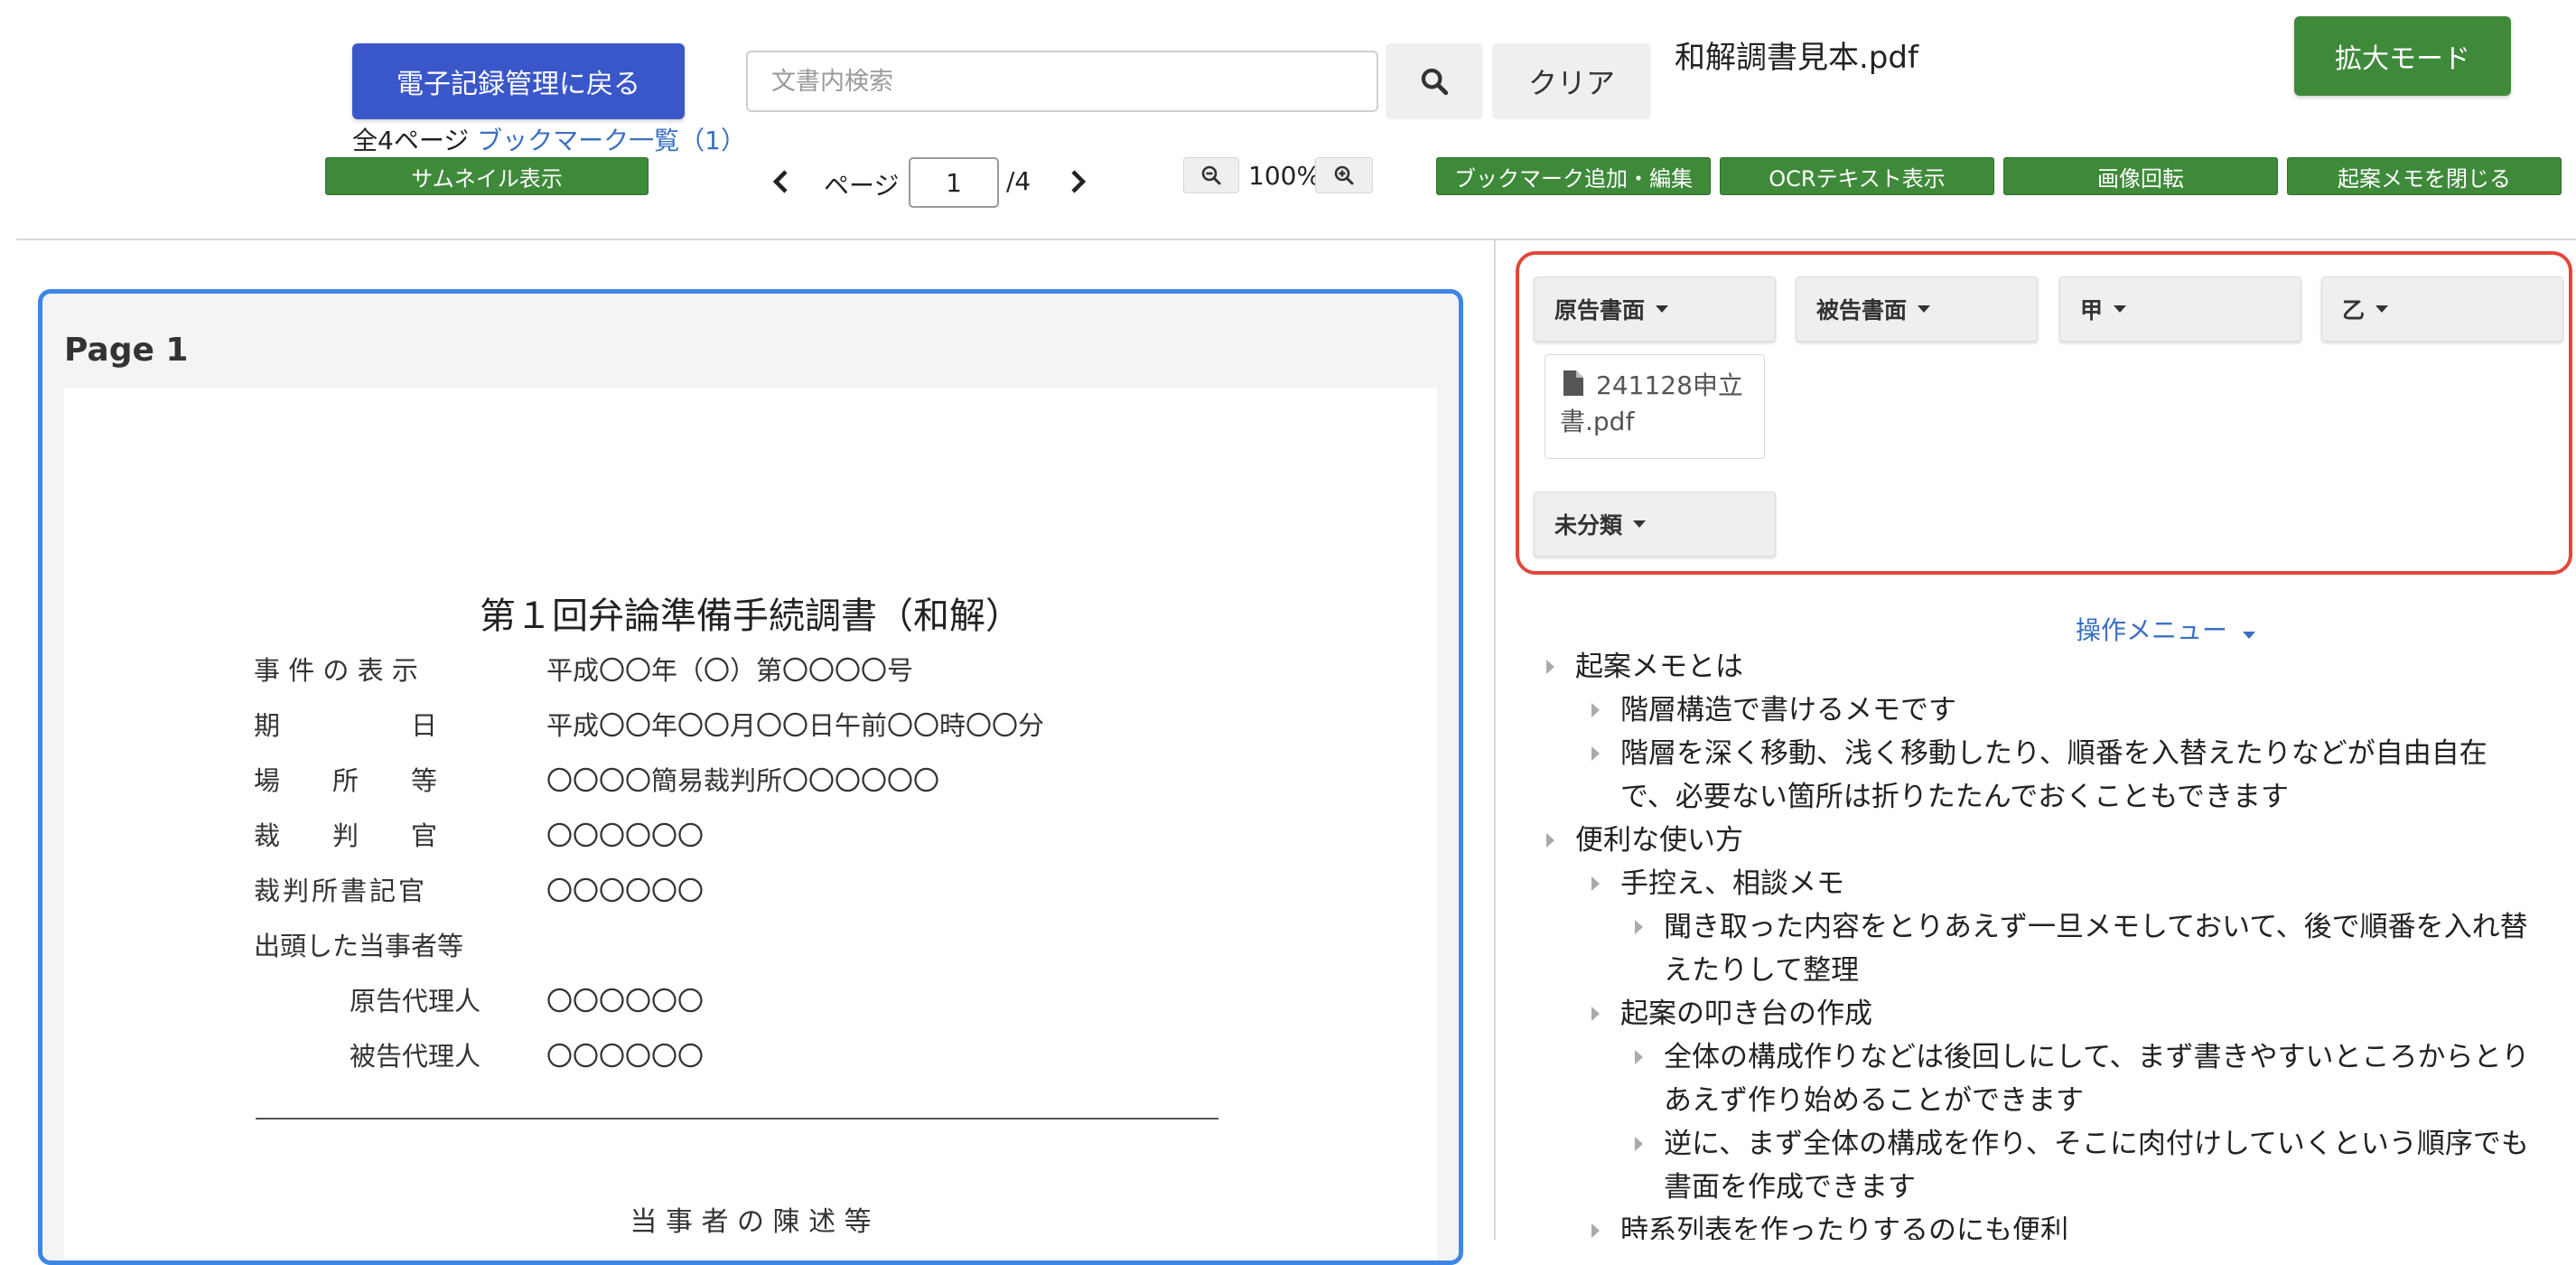 The image size is (2576, 1265). What do you see at coordinates (2424, 176) in the screenshot?
I see `close-memo-button: 起案メモを閉じる` at bounding box center [2424, 176].